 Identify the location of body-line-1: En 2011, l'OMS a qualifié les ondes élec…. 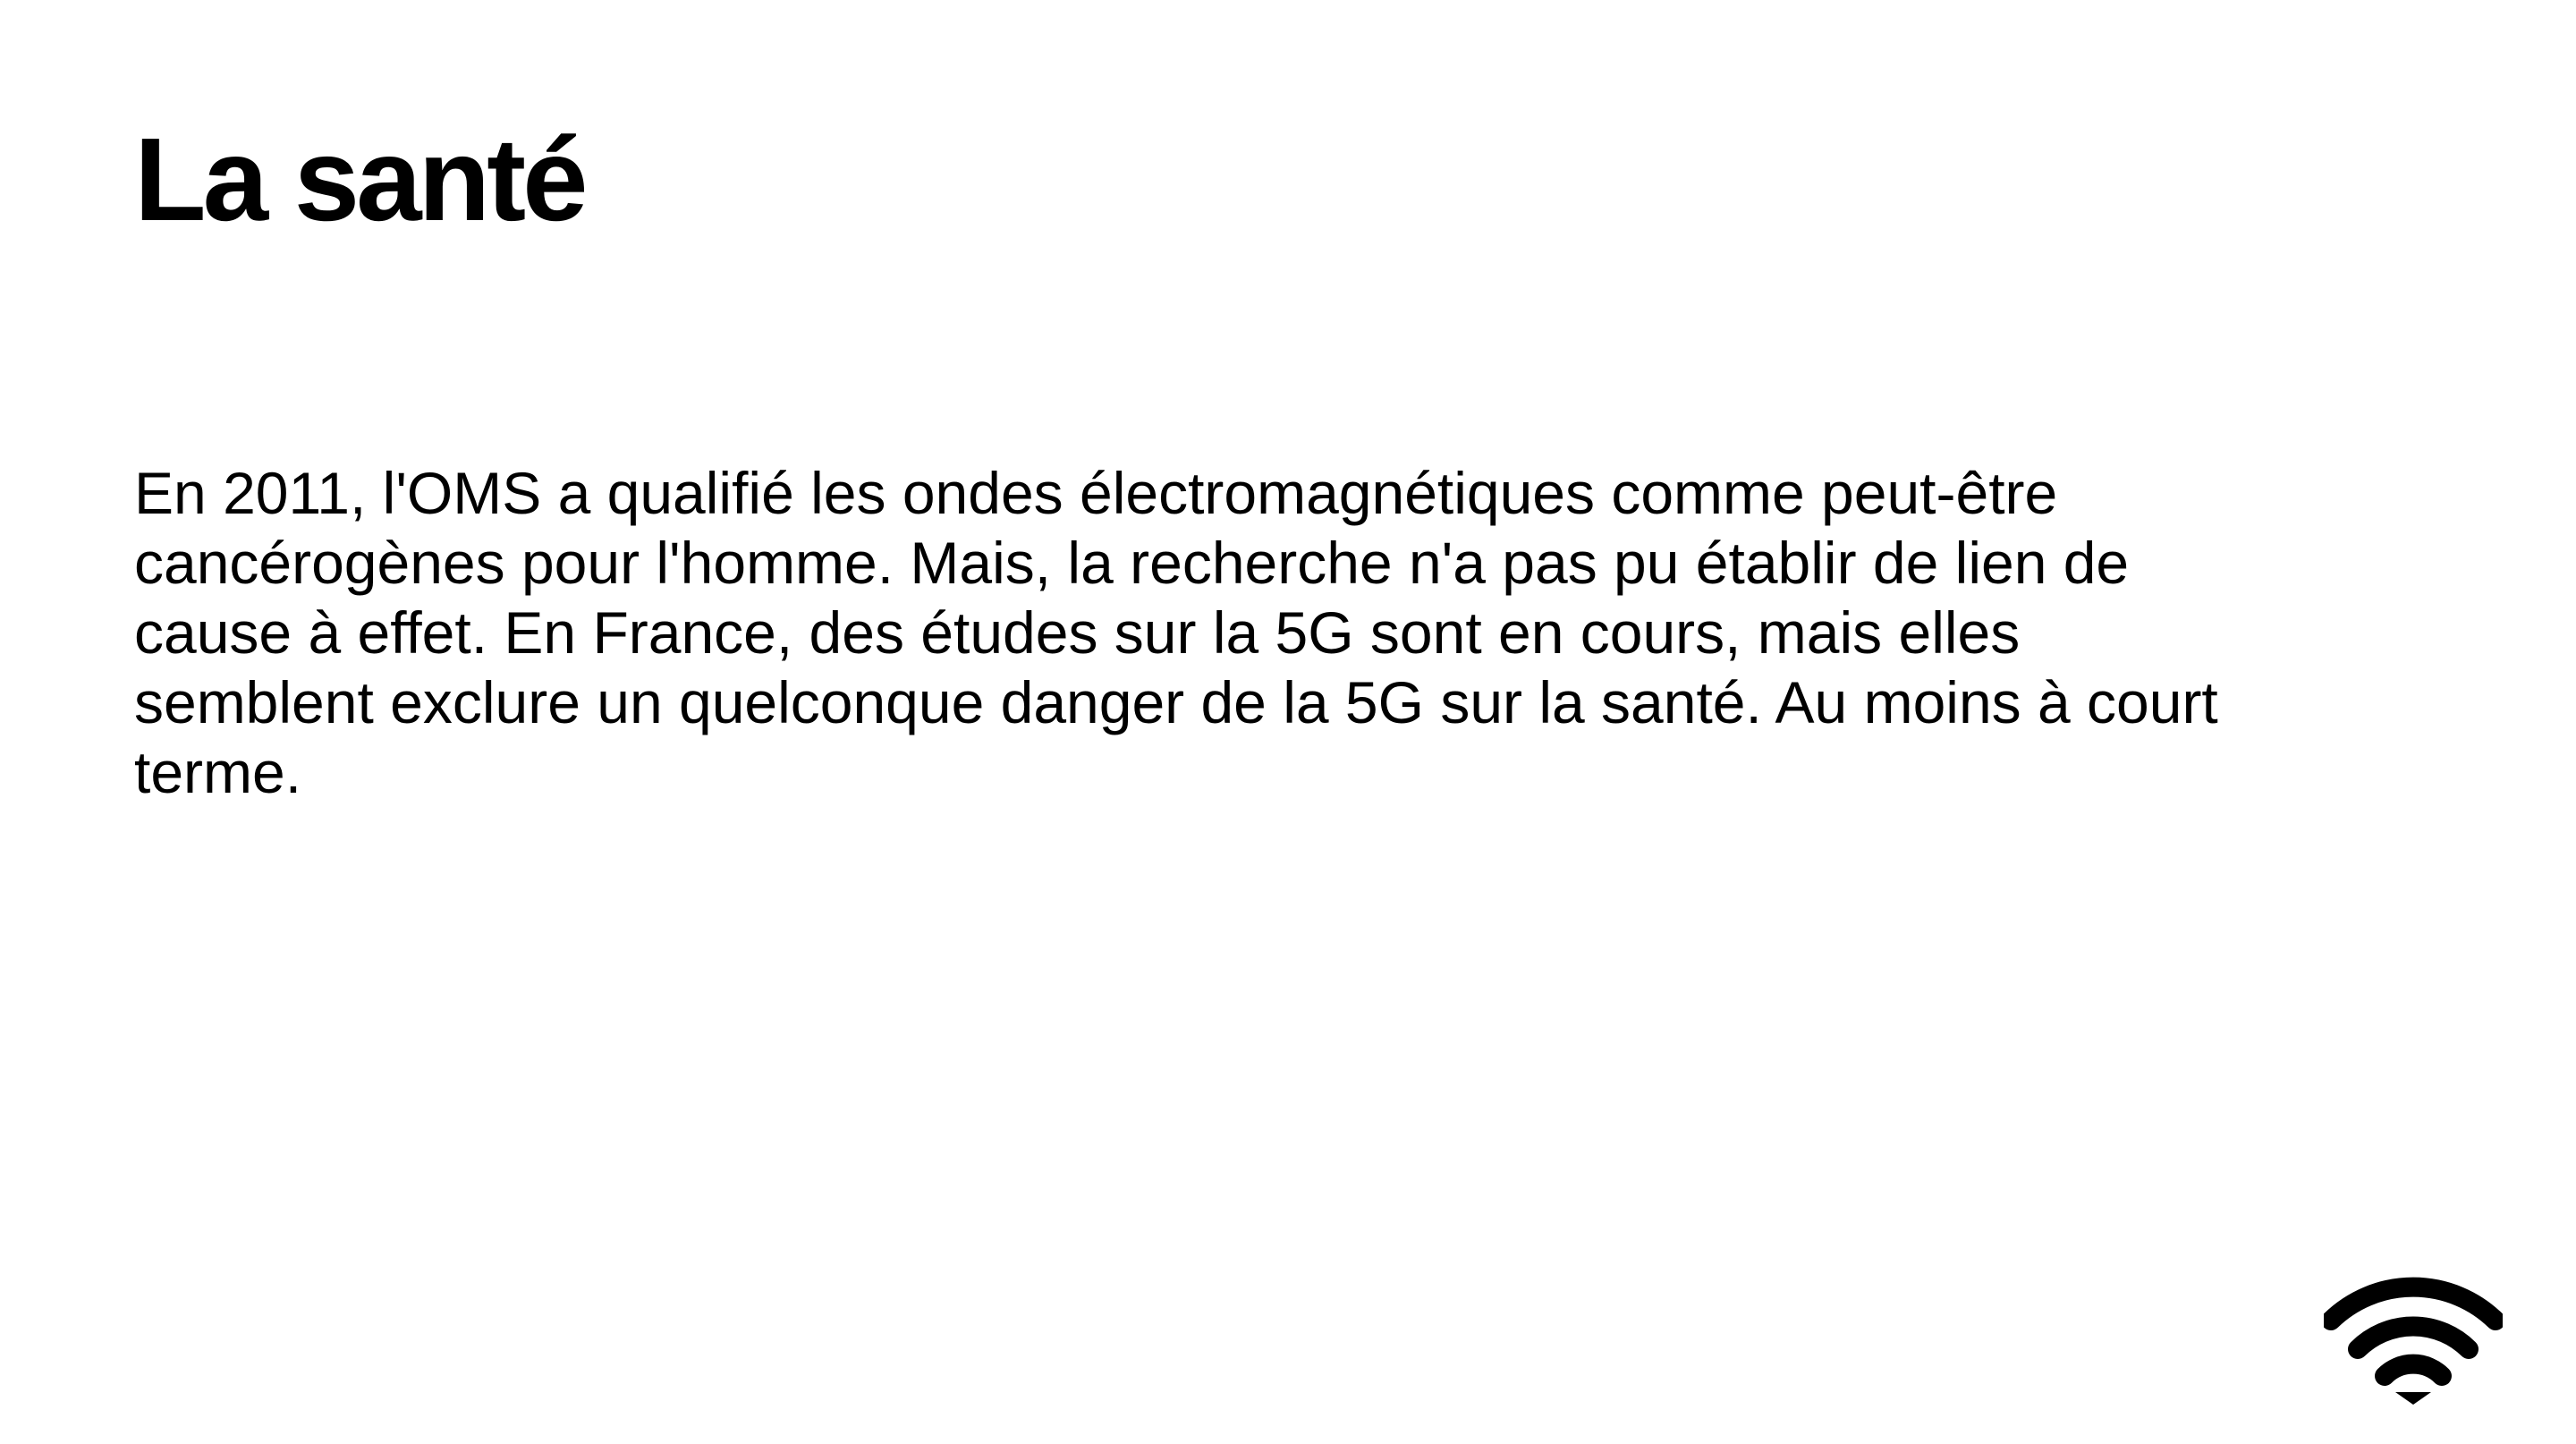
(1096, 493).